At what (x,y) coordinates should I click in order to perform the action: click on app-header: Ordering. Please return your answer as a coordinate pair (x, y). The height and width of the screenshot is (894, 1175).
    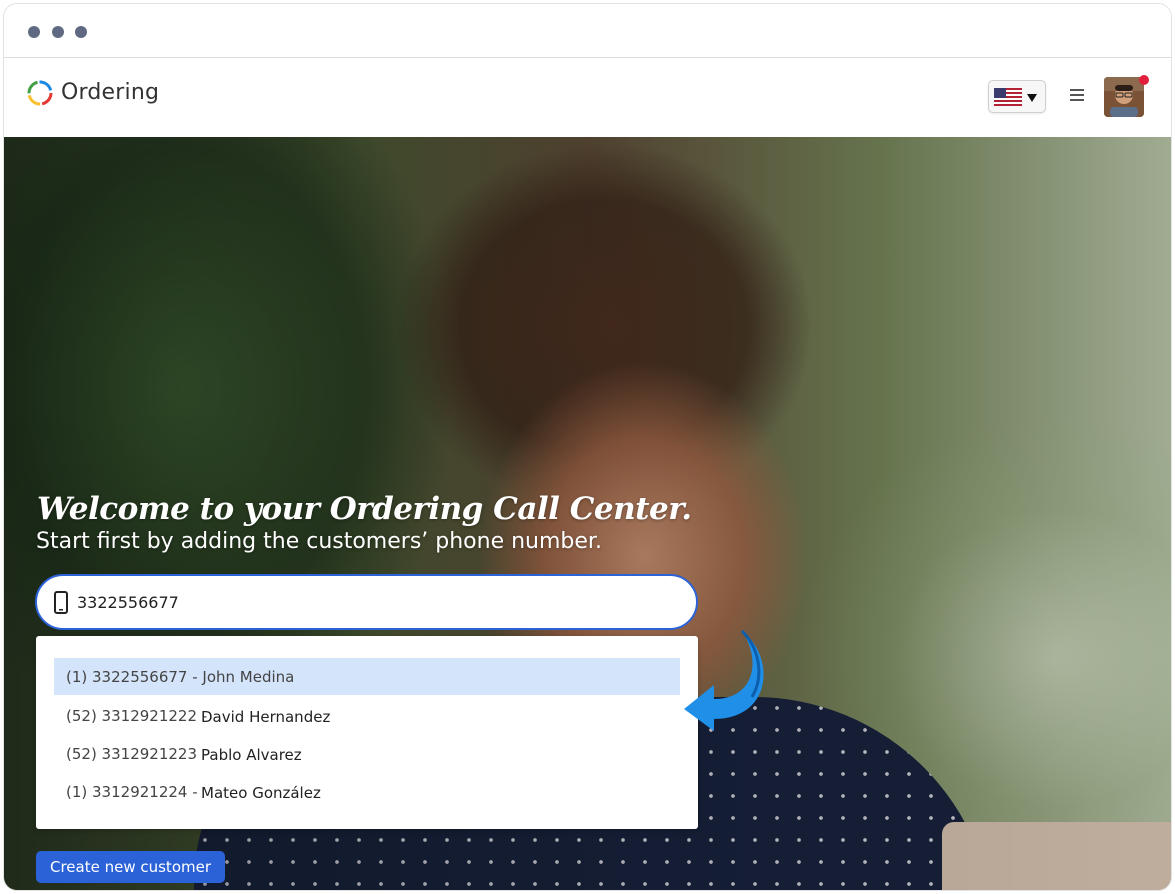
    Looking at the image, I should click on (587, 98).